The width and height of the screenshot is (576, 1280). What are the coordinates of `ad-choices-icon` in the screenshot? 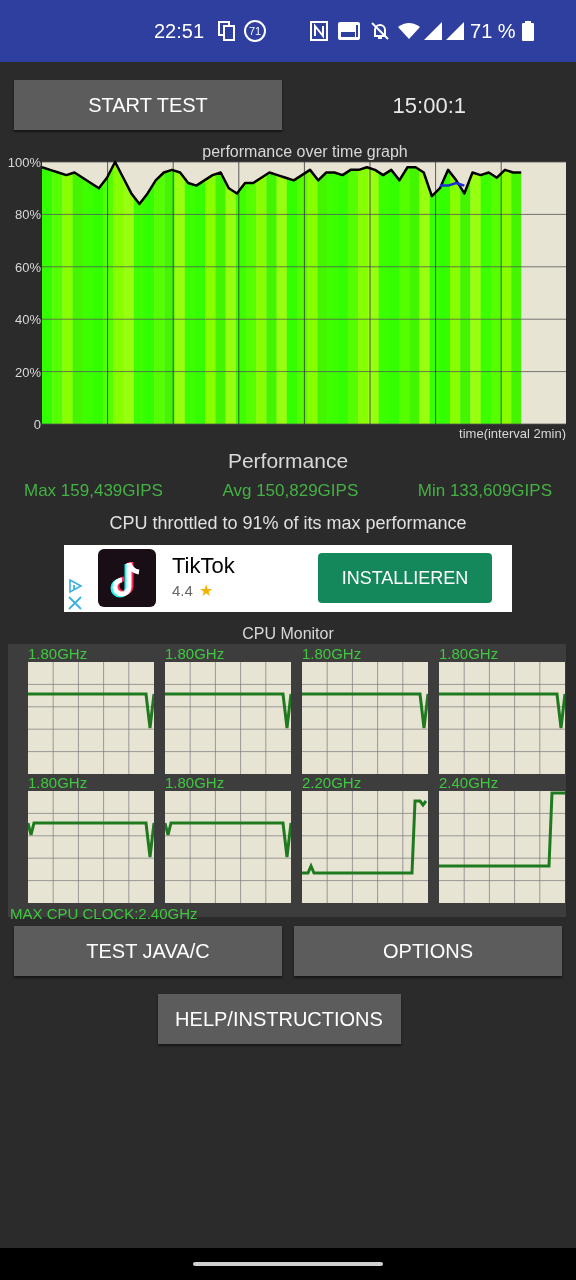 It's located at (75, 585).